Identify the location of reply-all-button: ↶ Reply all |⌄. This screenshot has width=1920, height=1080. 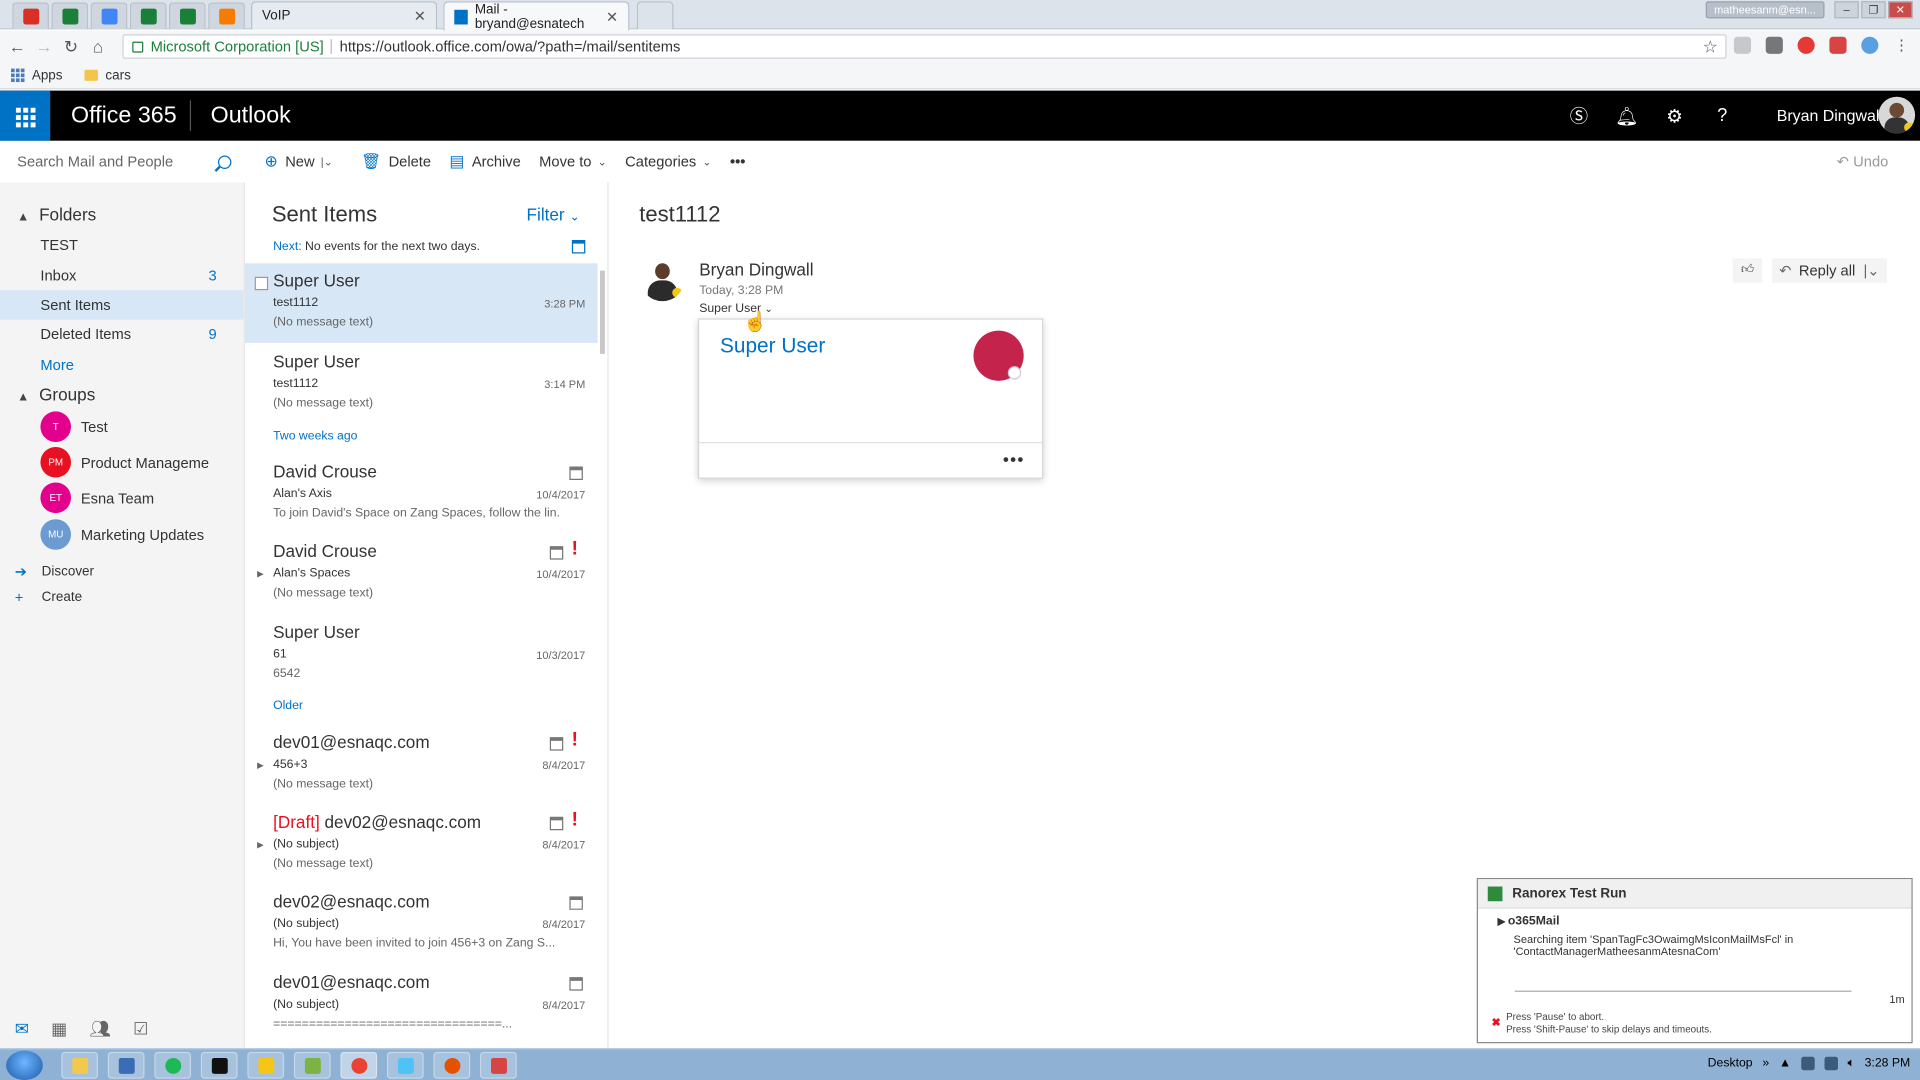
(1829, 270).